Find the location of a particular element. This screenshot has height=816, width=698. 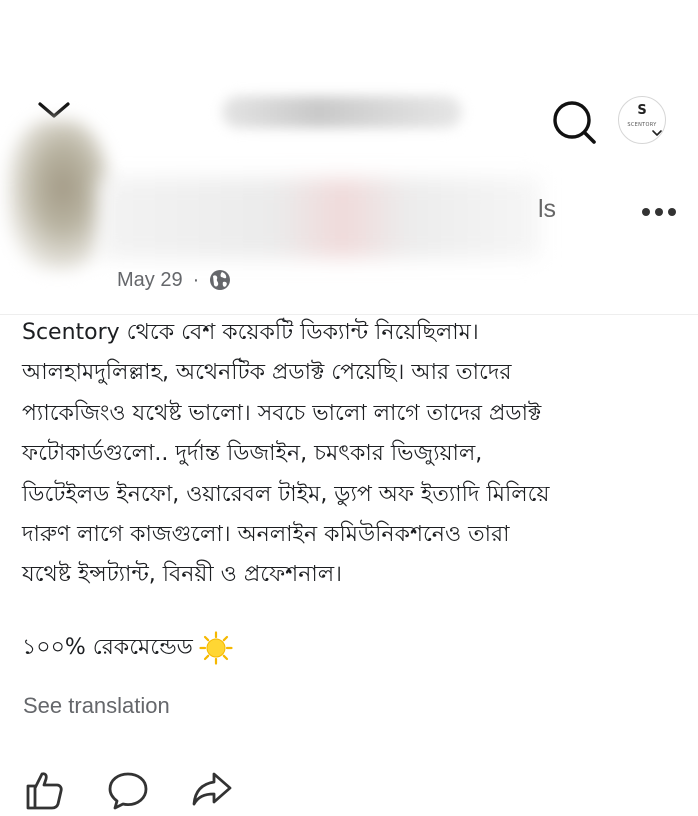

share-button is located at coordinates (212, 790).